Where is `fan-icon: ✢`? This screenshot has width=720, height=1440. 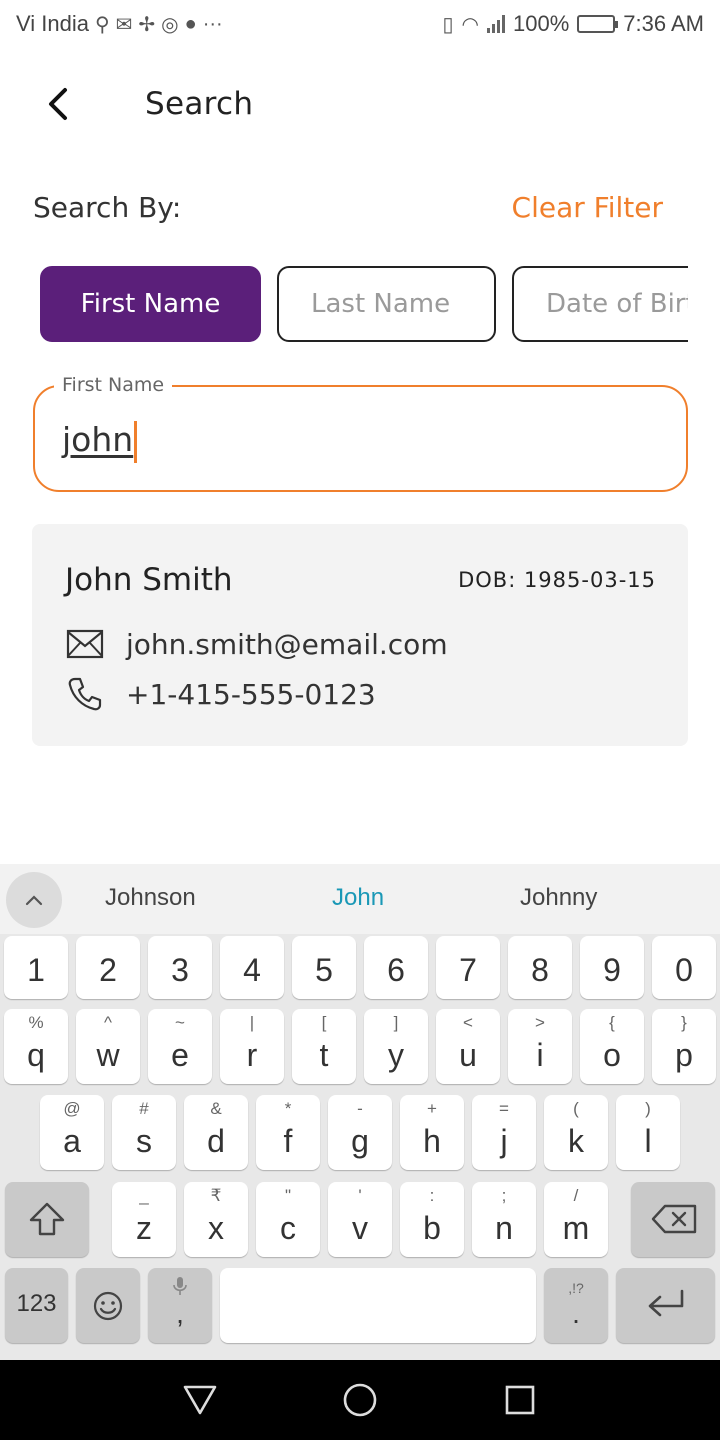
fan-icon: ✢ is located at coordinates (147, 24).